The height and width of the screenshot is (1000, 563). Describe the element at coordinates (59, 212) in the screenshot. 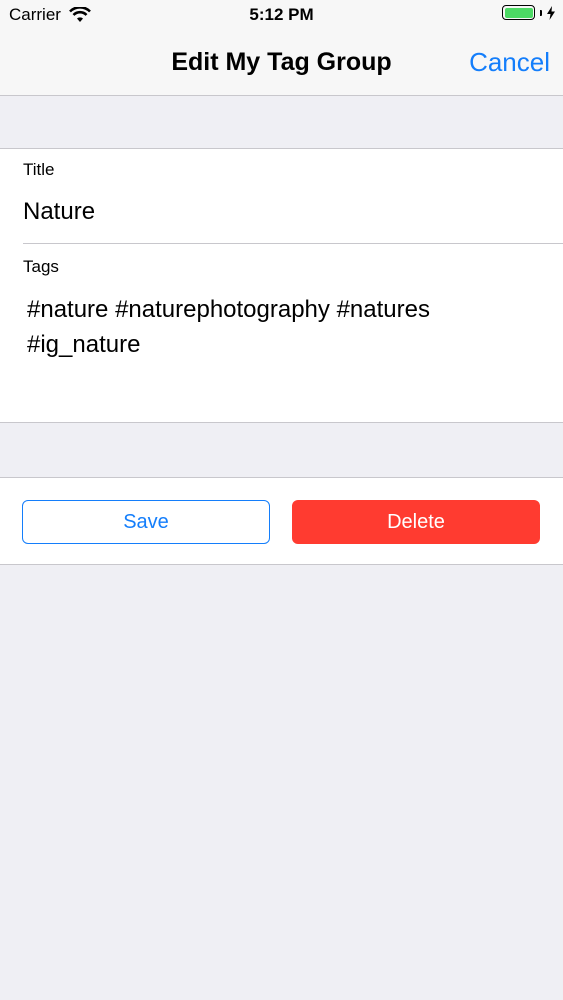

I see `title-field: Nature` at that location.